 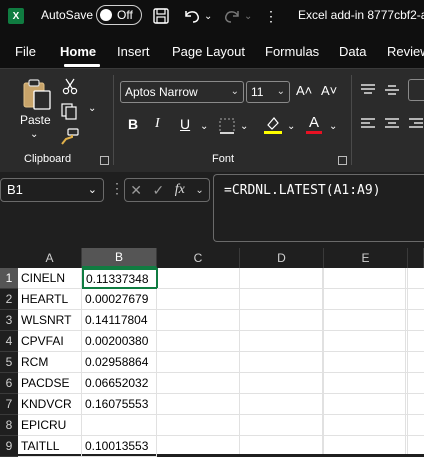 I want to click on align-middle-icon, so click(x=392, y=92).